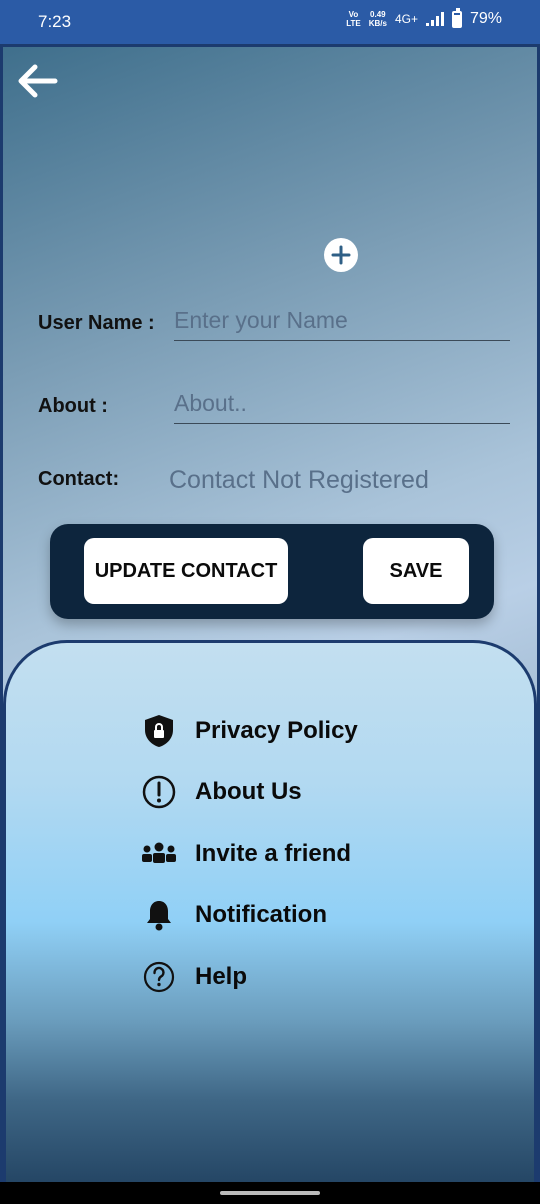 This screenshot has height=1204, width=540. What do you see at coordinates (248, 791) in the screenshot?
I see `menu-label-about-us: About Us` at bounding box center [248, 791].